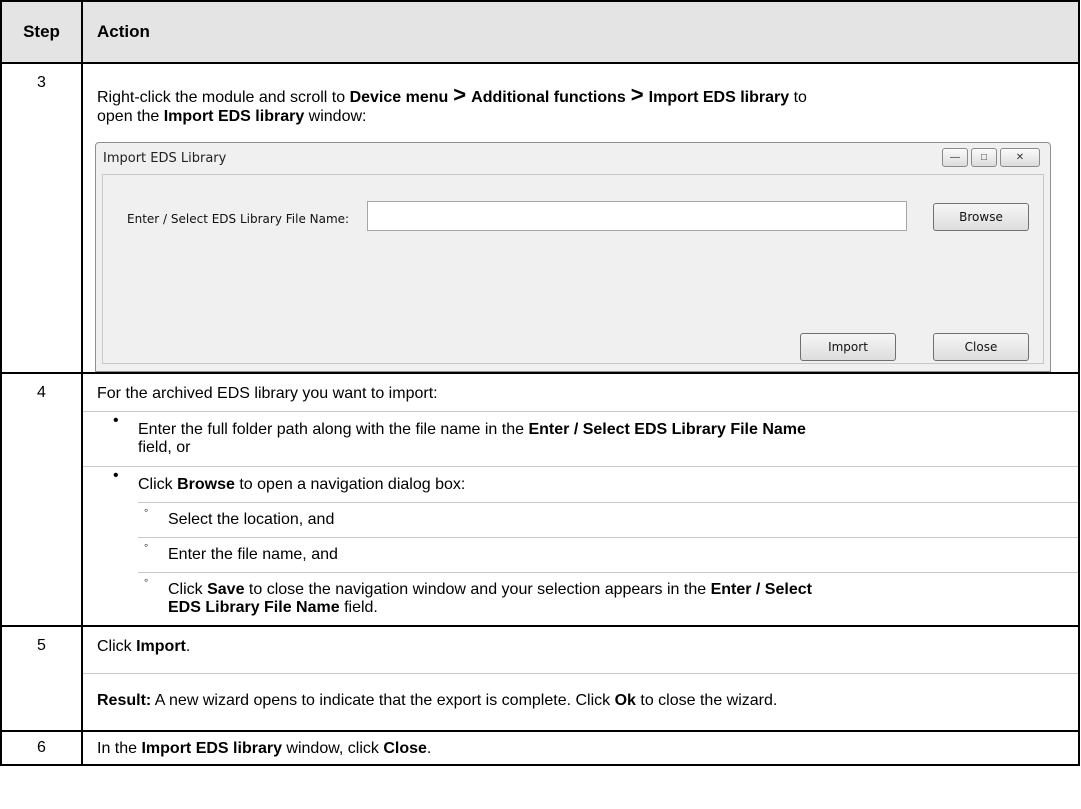 This screenshot has width=1081, height=809. I want to click on step-number: 3, so click(41, 218).